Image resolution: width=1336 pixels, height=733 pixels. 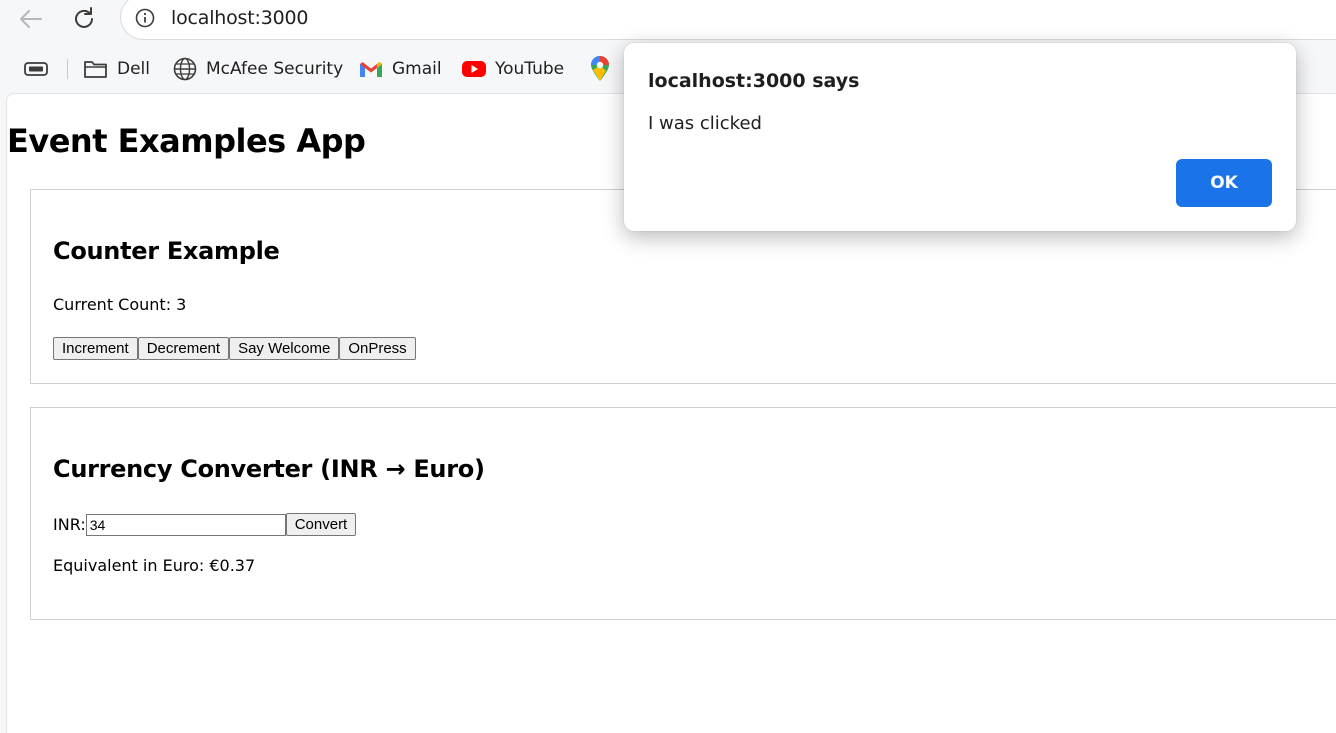 I want to click on alert-dialog: localhost:3000 says I was clicked OK, so click(x=960, y=137).